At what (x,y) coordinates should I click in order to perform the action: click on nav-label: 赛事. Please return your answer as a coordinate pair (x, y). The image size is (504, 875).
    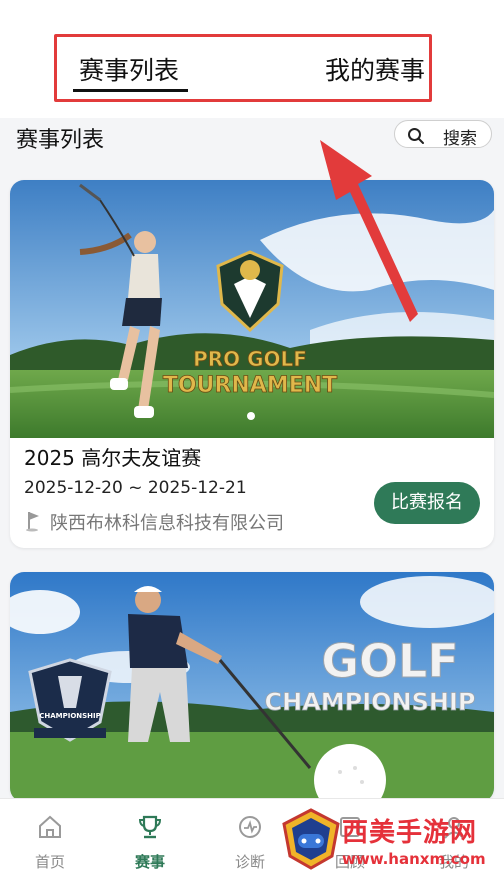
    Looking at the image, I should click on (149, 862).